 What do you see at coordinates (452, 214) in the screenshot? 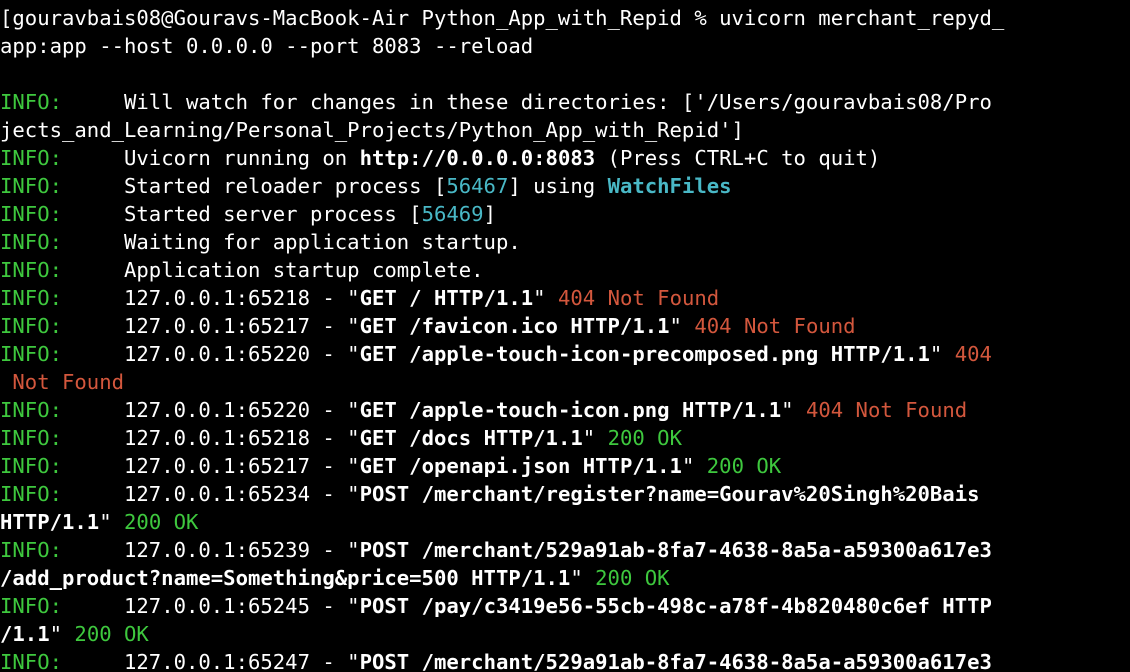
I see `process-id: 56469` at bounding box center [452, 214].